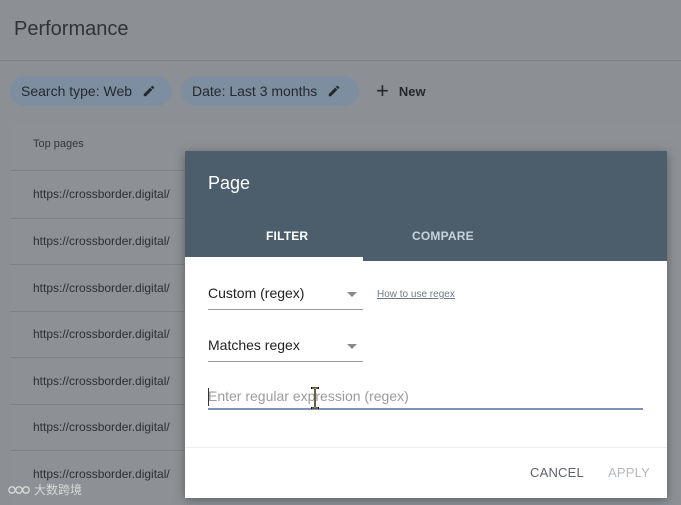 Image resolution: width=681 pixels, height=505 pixels. What do you see at coordinates (71, 29) in the screenshot?
I see `page-title: Performance` at bounding box center [71, 29].